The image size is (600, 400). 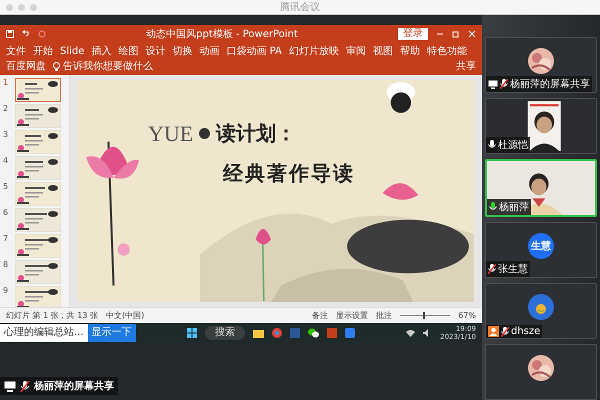 I want to click on ribbon-tab: 口袋动画 PA, so click(x=254, y=51).